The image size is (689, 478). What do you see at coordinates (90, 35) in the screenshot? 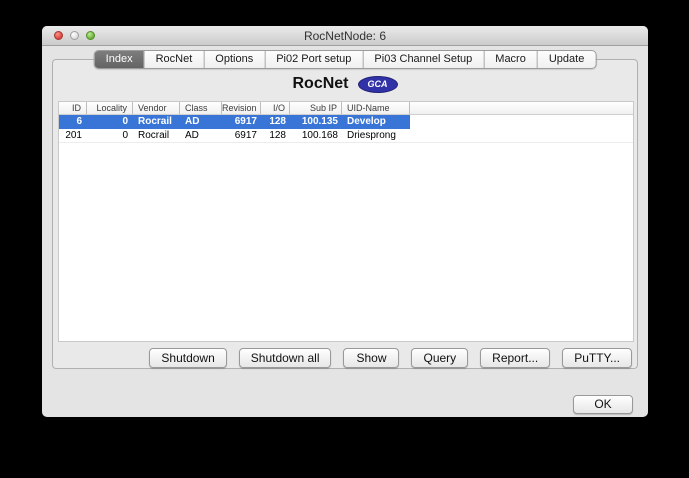
I see `zoom-icon` at bounding box center [90, 35].